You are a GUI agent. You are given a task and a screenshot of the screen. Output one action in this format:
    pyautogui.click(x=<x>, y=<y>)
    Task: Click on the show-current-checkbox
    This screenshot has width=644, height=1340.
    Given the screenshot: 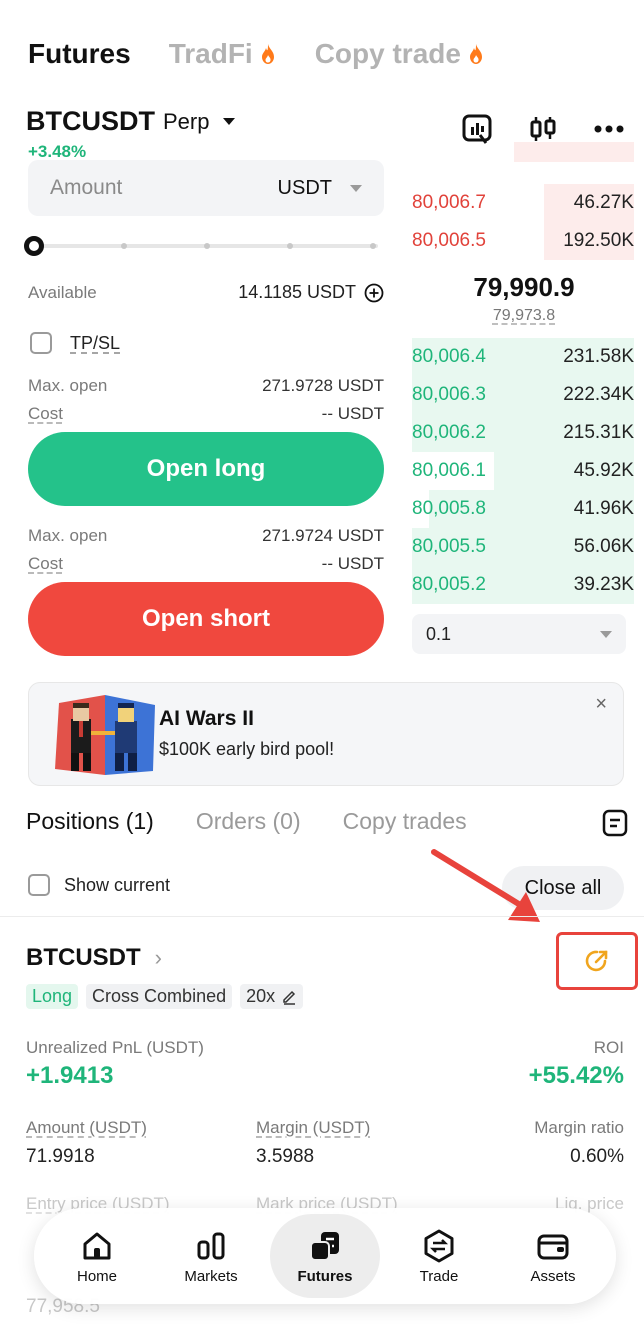 What is the action you would take?
    pyautogui.click(x=39, y=885)
    